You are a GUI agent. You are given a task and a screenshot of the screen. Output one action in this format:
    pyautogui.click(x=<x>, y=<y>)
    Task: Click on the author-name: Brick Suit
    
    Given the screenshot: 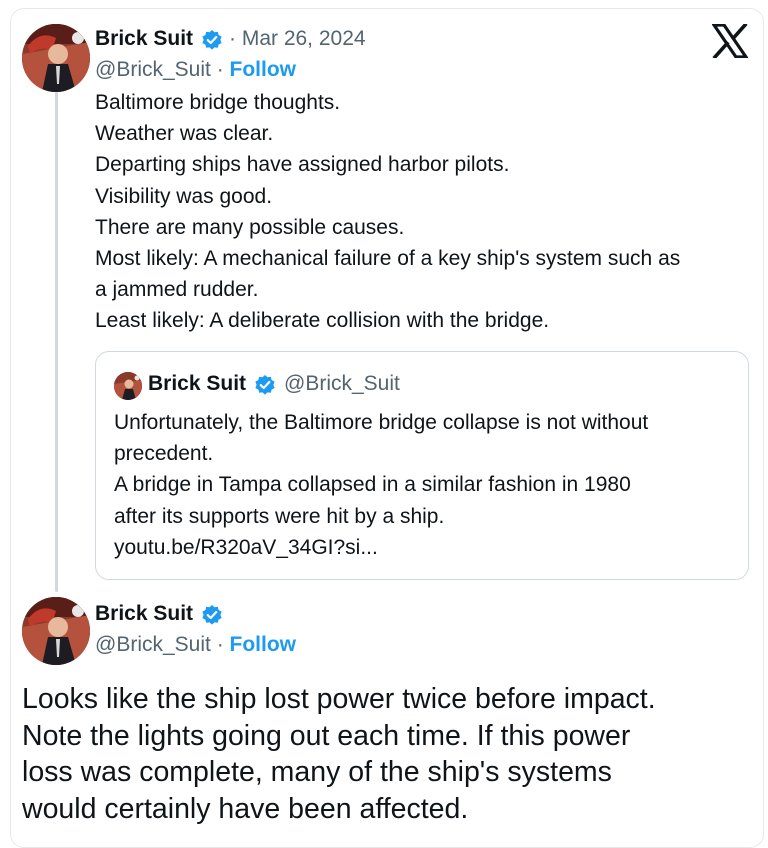 What is the action you would take?
    pyautogui.click(x=144, y=39)
    